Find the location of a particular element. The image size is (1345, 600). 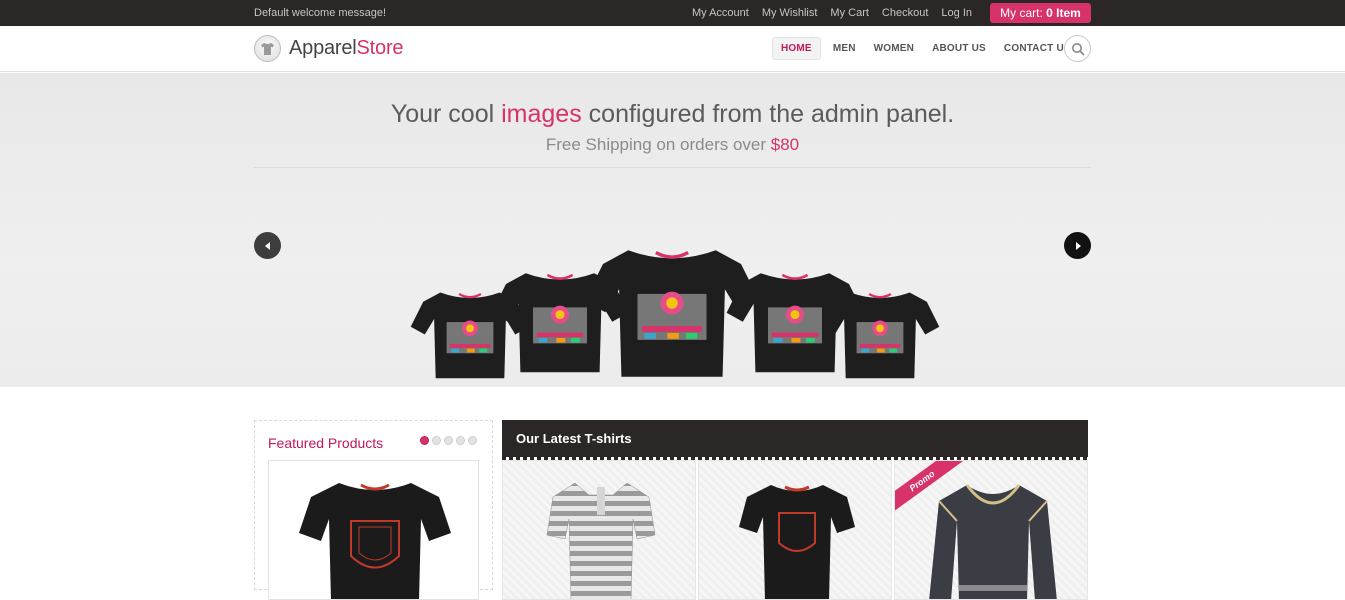

hero-sub-pre: Free Shipping on orders over is located at coordinates (658, 144).